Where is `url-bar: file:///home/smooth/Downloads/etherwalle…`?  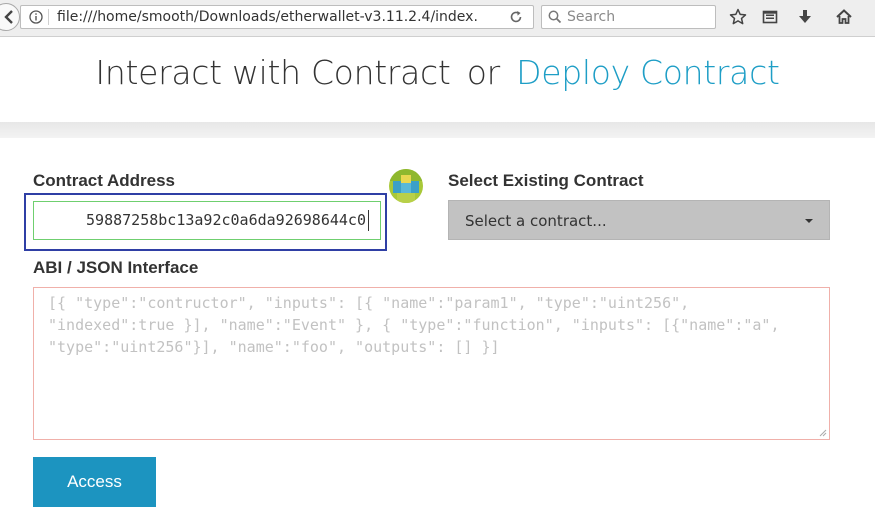
url-bar: file:///home/smooth/Downloads/etherwalle… is located at coordinates (277, 17).